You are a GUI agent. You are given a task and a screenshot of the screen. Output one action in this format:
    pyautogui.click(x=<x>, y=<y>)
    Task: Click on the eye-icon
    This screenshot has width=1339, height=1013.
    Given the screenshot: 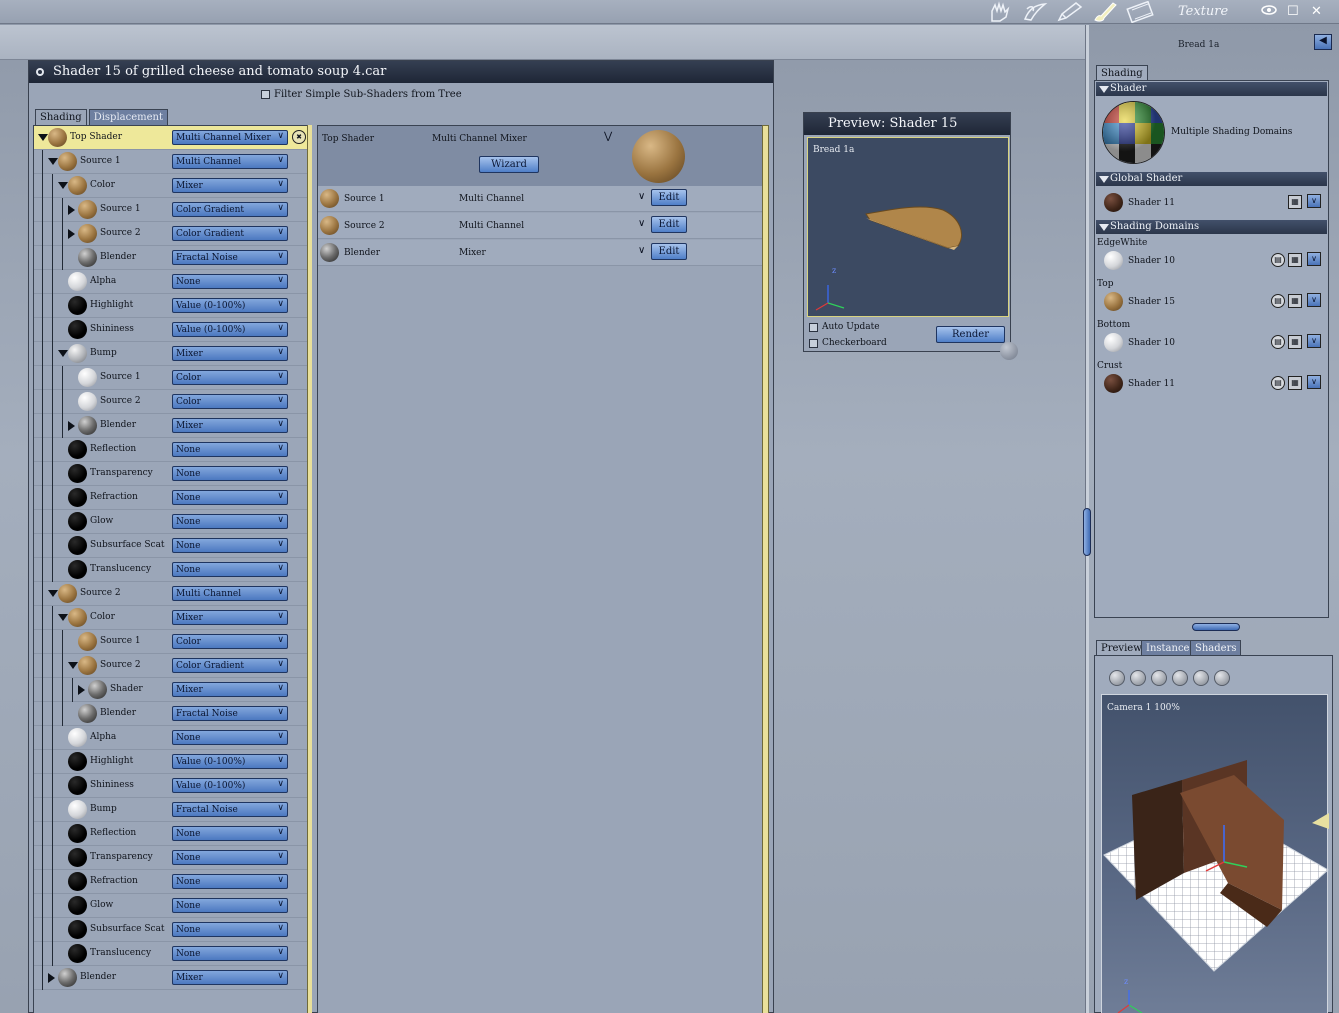 What is the action you would take?
    pyautogui.click(x=1269, y=12)
    